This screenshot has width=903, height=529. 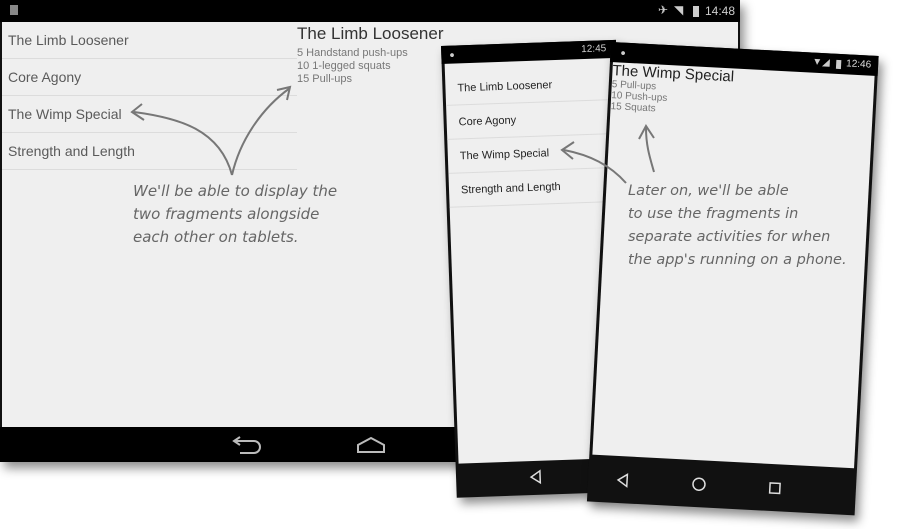 What do you see at coordinates (595, 166) in the screenshot?
I see `arrow-to-phone-list` at bounding box center [595, 166].